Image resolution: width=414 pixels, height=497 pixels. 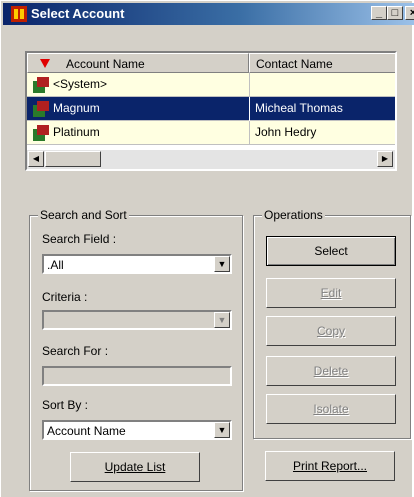 I want to click on delete-label: Delete, so click(x=331, y=371).